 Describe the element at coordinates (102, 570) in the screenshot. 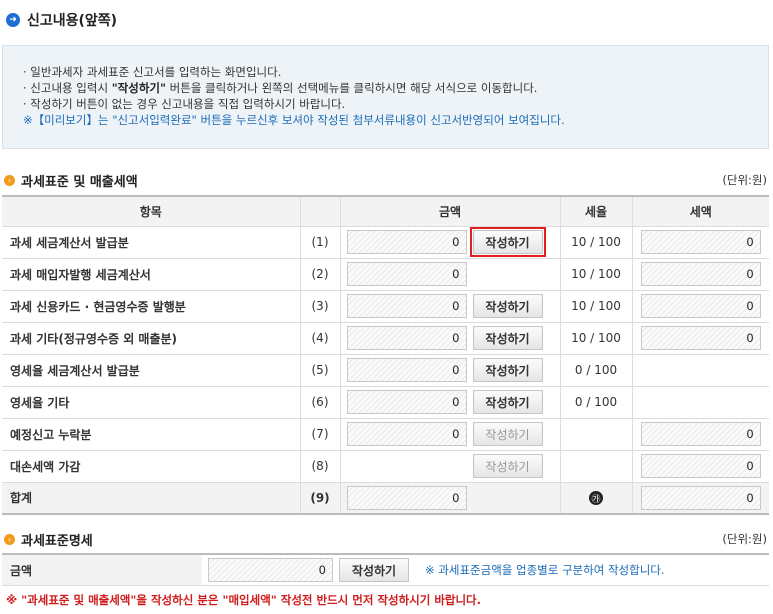

I see `detail-label: 금액` at that location.